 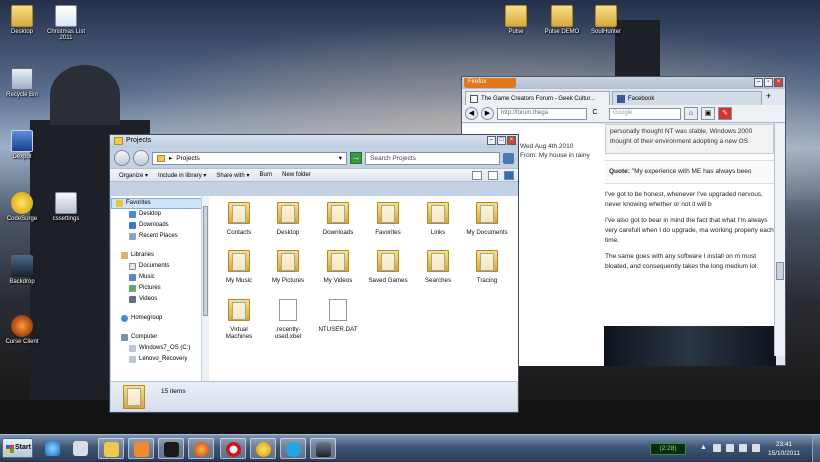 What do you see at coordinates (159, 225) in the screenshot?
I see `nav-downloads: Downloads` at bounding box center [159, 225].